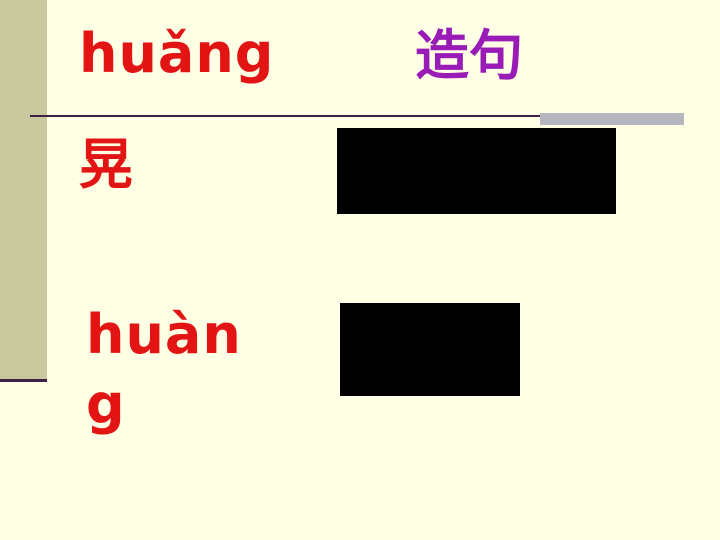 The image size is (720, 540). Describe the element at coordinates (106, 404) in the screenshot. I see `alt-pinyin-line-2: g` at that location.